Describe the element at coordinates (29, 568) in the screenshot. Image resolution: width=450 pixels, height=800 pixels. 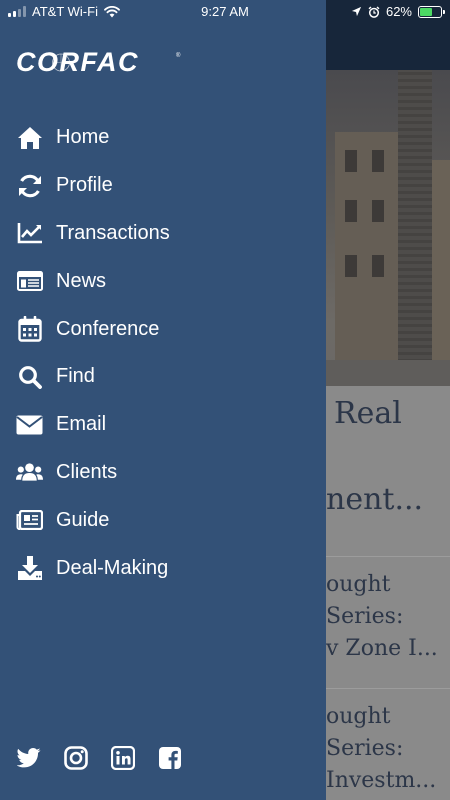
I see `download-icon` at that location.